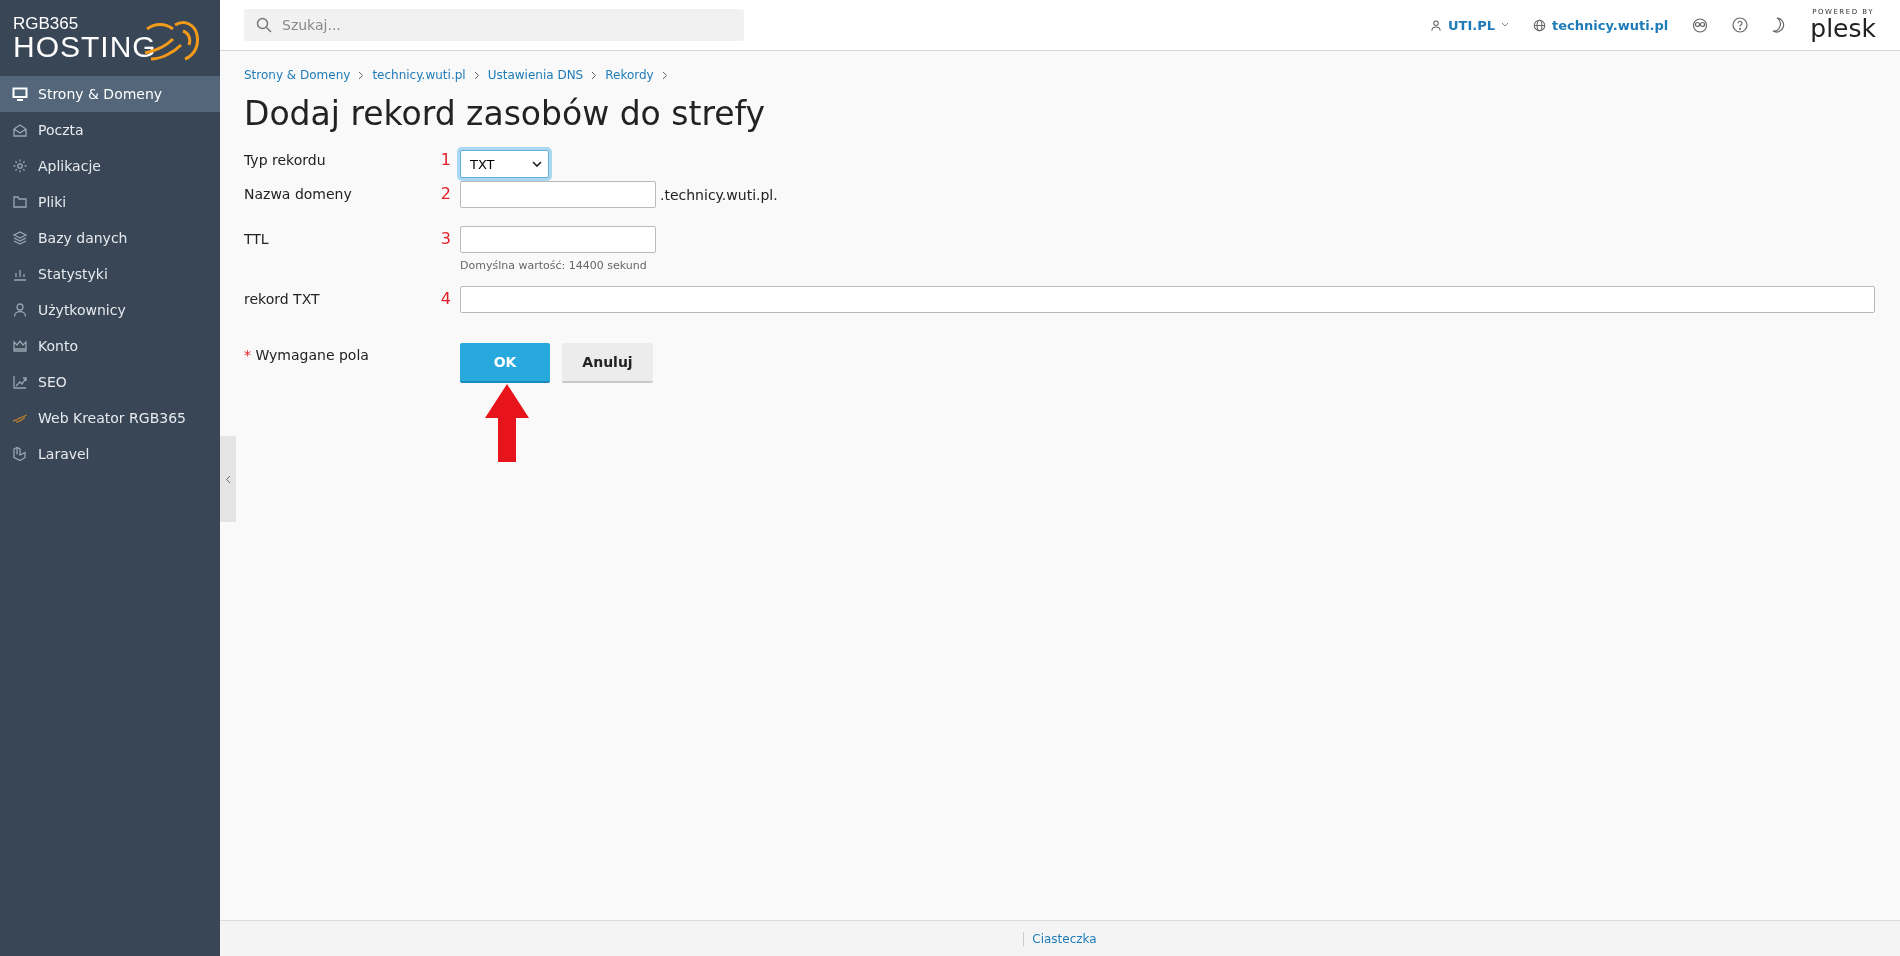  I want to click on moon-icon, so click(1779, 25).